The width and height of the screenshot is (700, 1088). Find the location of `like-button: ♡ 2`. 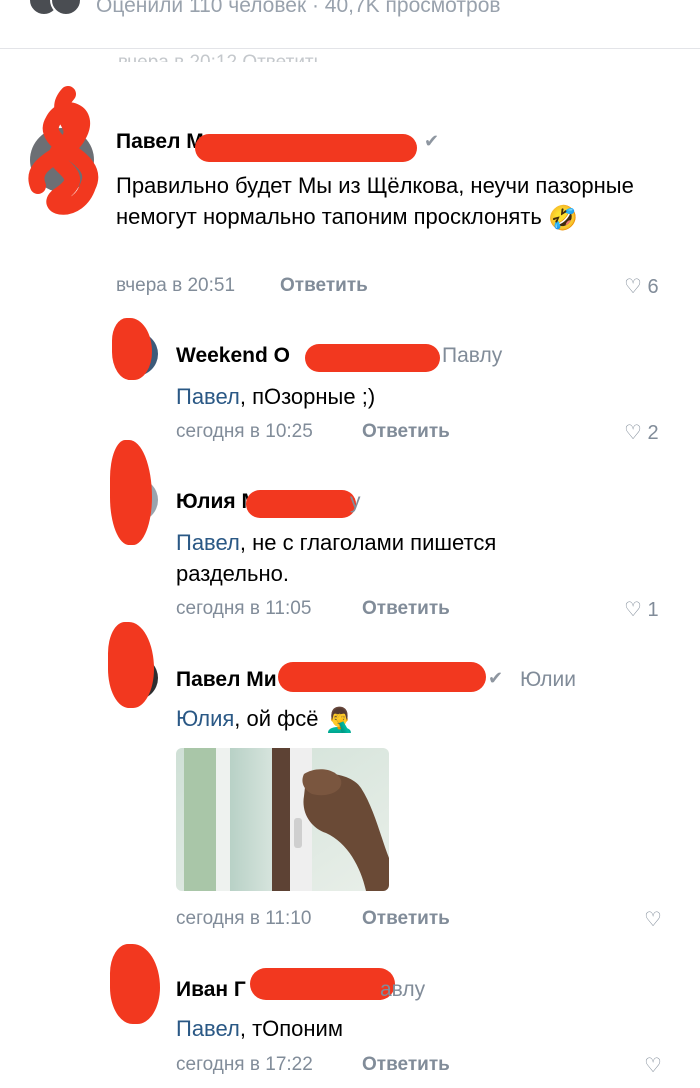

like-button: ♡ 2 is located at coordinates (641, 432).